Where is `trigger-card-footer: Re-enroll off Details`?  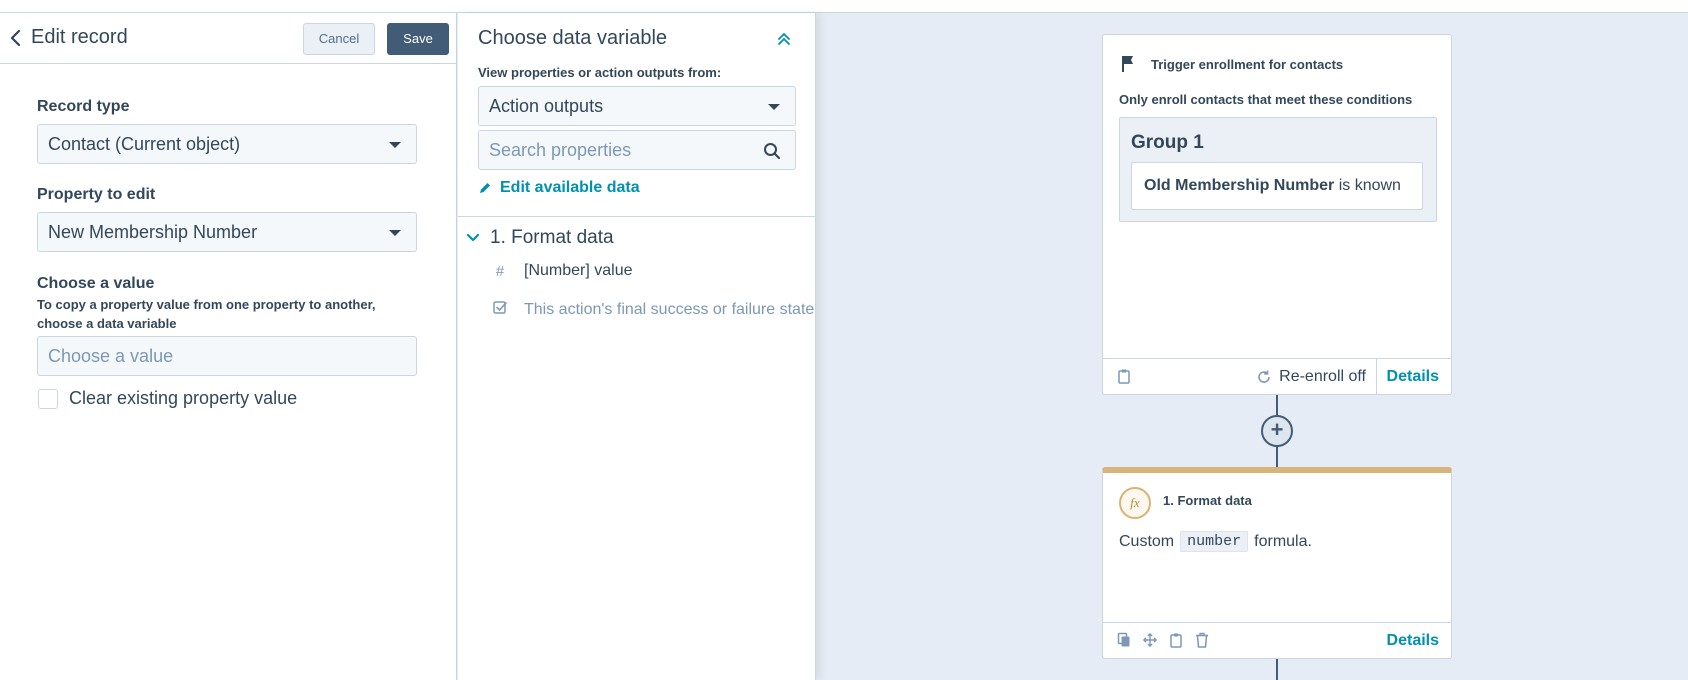
trigger-card-footer: Re-enroll off Details is located at coordinates (1277, 376).